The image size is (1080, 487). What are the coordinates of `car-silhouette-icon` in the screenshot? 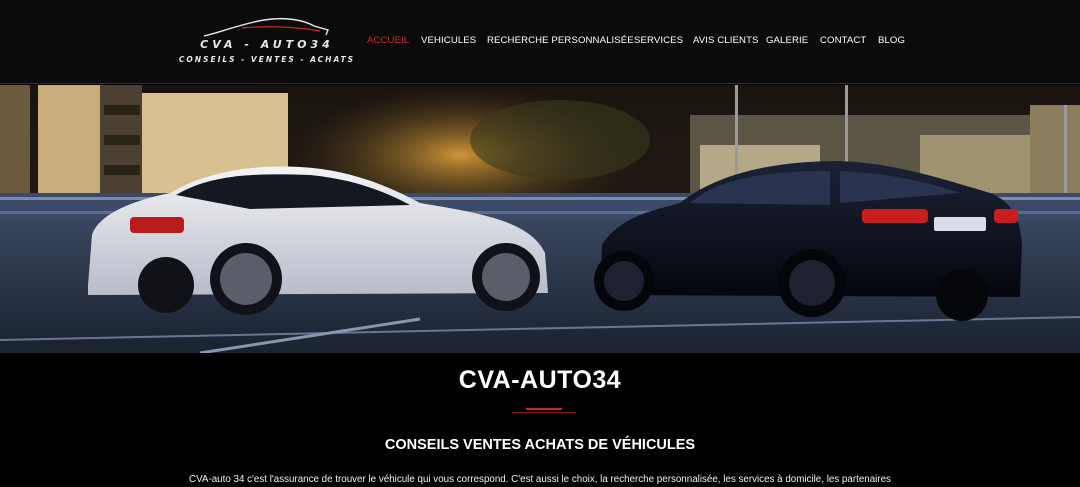 It's located at (266, 27).